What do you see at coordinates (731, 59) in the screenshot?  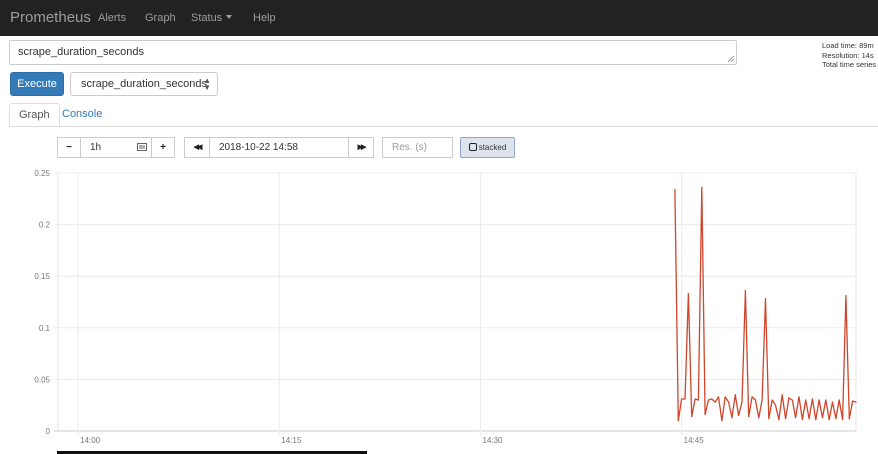 I see `resize-handle-icon` at bounding box center [731, 59].